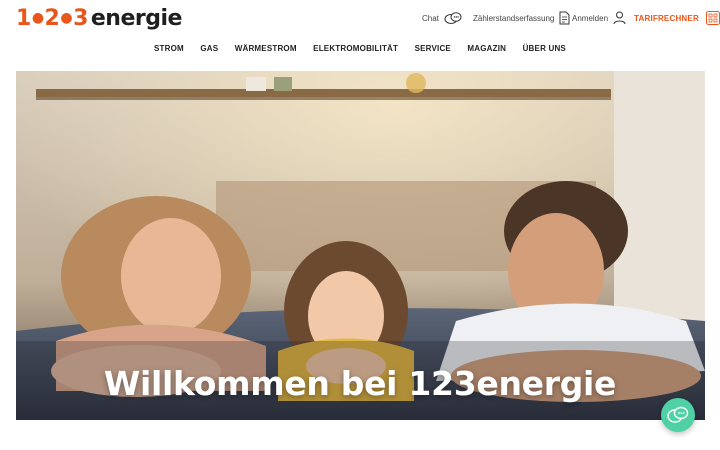 Image resolution: width=720 pixels, height=450 pixels. What do you see at coordinates (23, 18) in the screenshot?
I see `logo-digit-1: 1` at bounding box center [23, 18].